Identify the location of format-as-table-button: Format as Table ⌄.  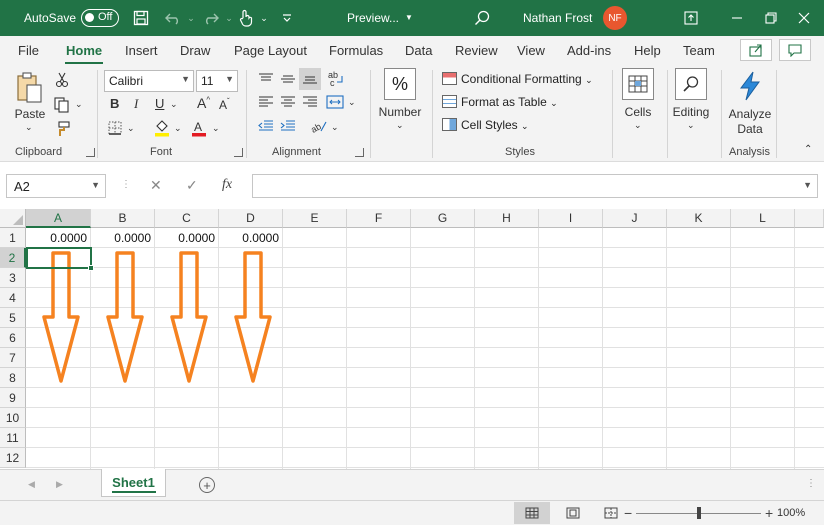
(500, 102).